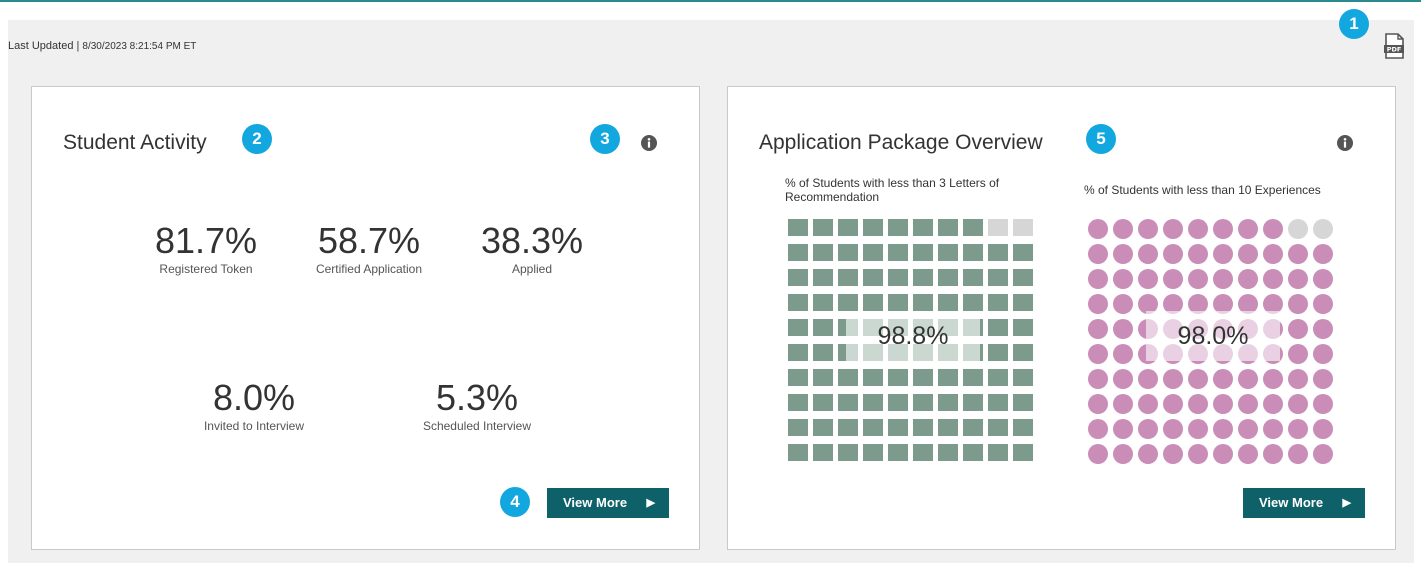 The width and height of the screenshot is (1421, 563). Describe the element at coordinates (710, 1) in the screenshot. I see `top-accent-line` at that location.